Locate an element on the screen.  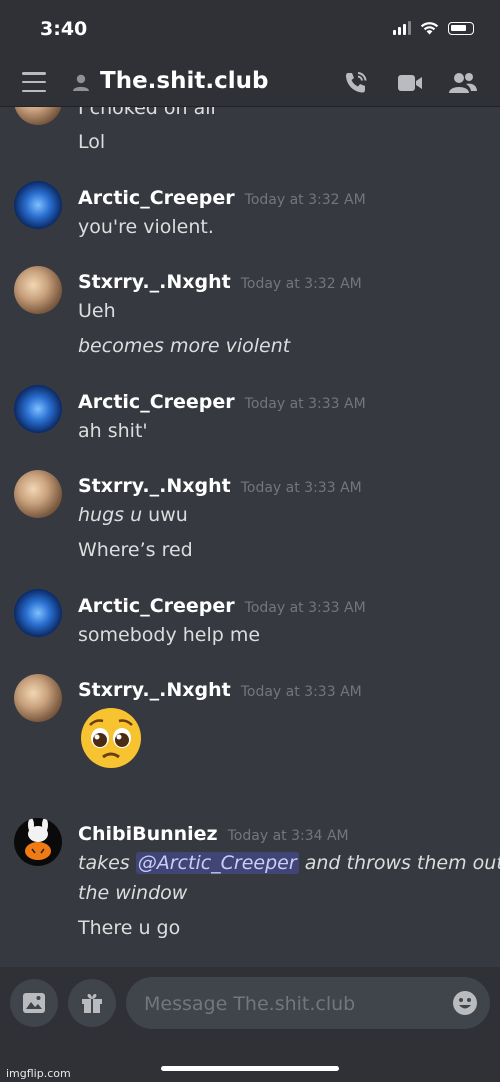
watermark: imgflip.com is located at coordinates (38, 1073).